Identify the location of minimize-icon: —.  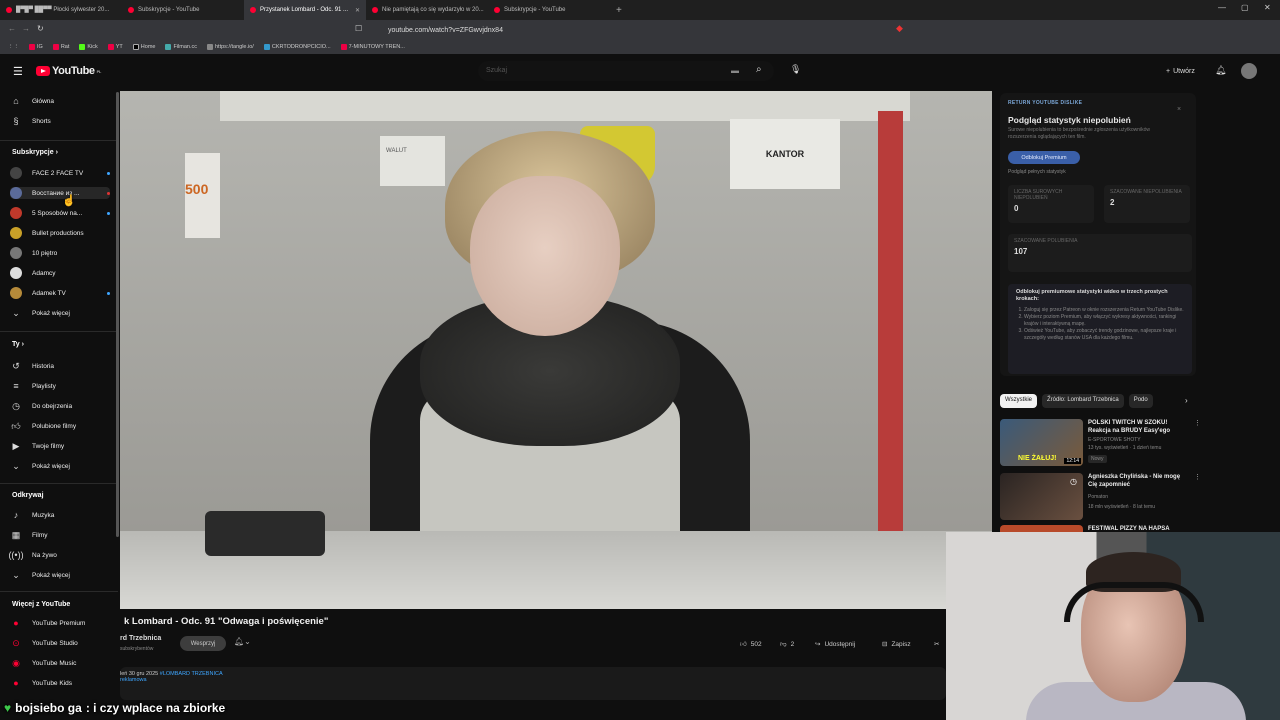
(1222, 7).